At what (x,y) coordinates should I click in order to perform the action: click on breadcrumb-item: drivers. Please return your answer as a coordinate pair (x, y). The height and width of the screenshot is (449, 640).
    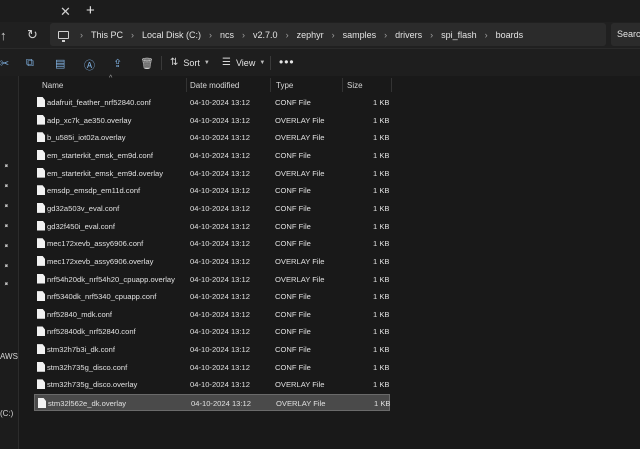
    Looking at the image, I should click on (408, 35).